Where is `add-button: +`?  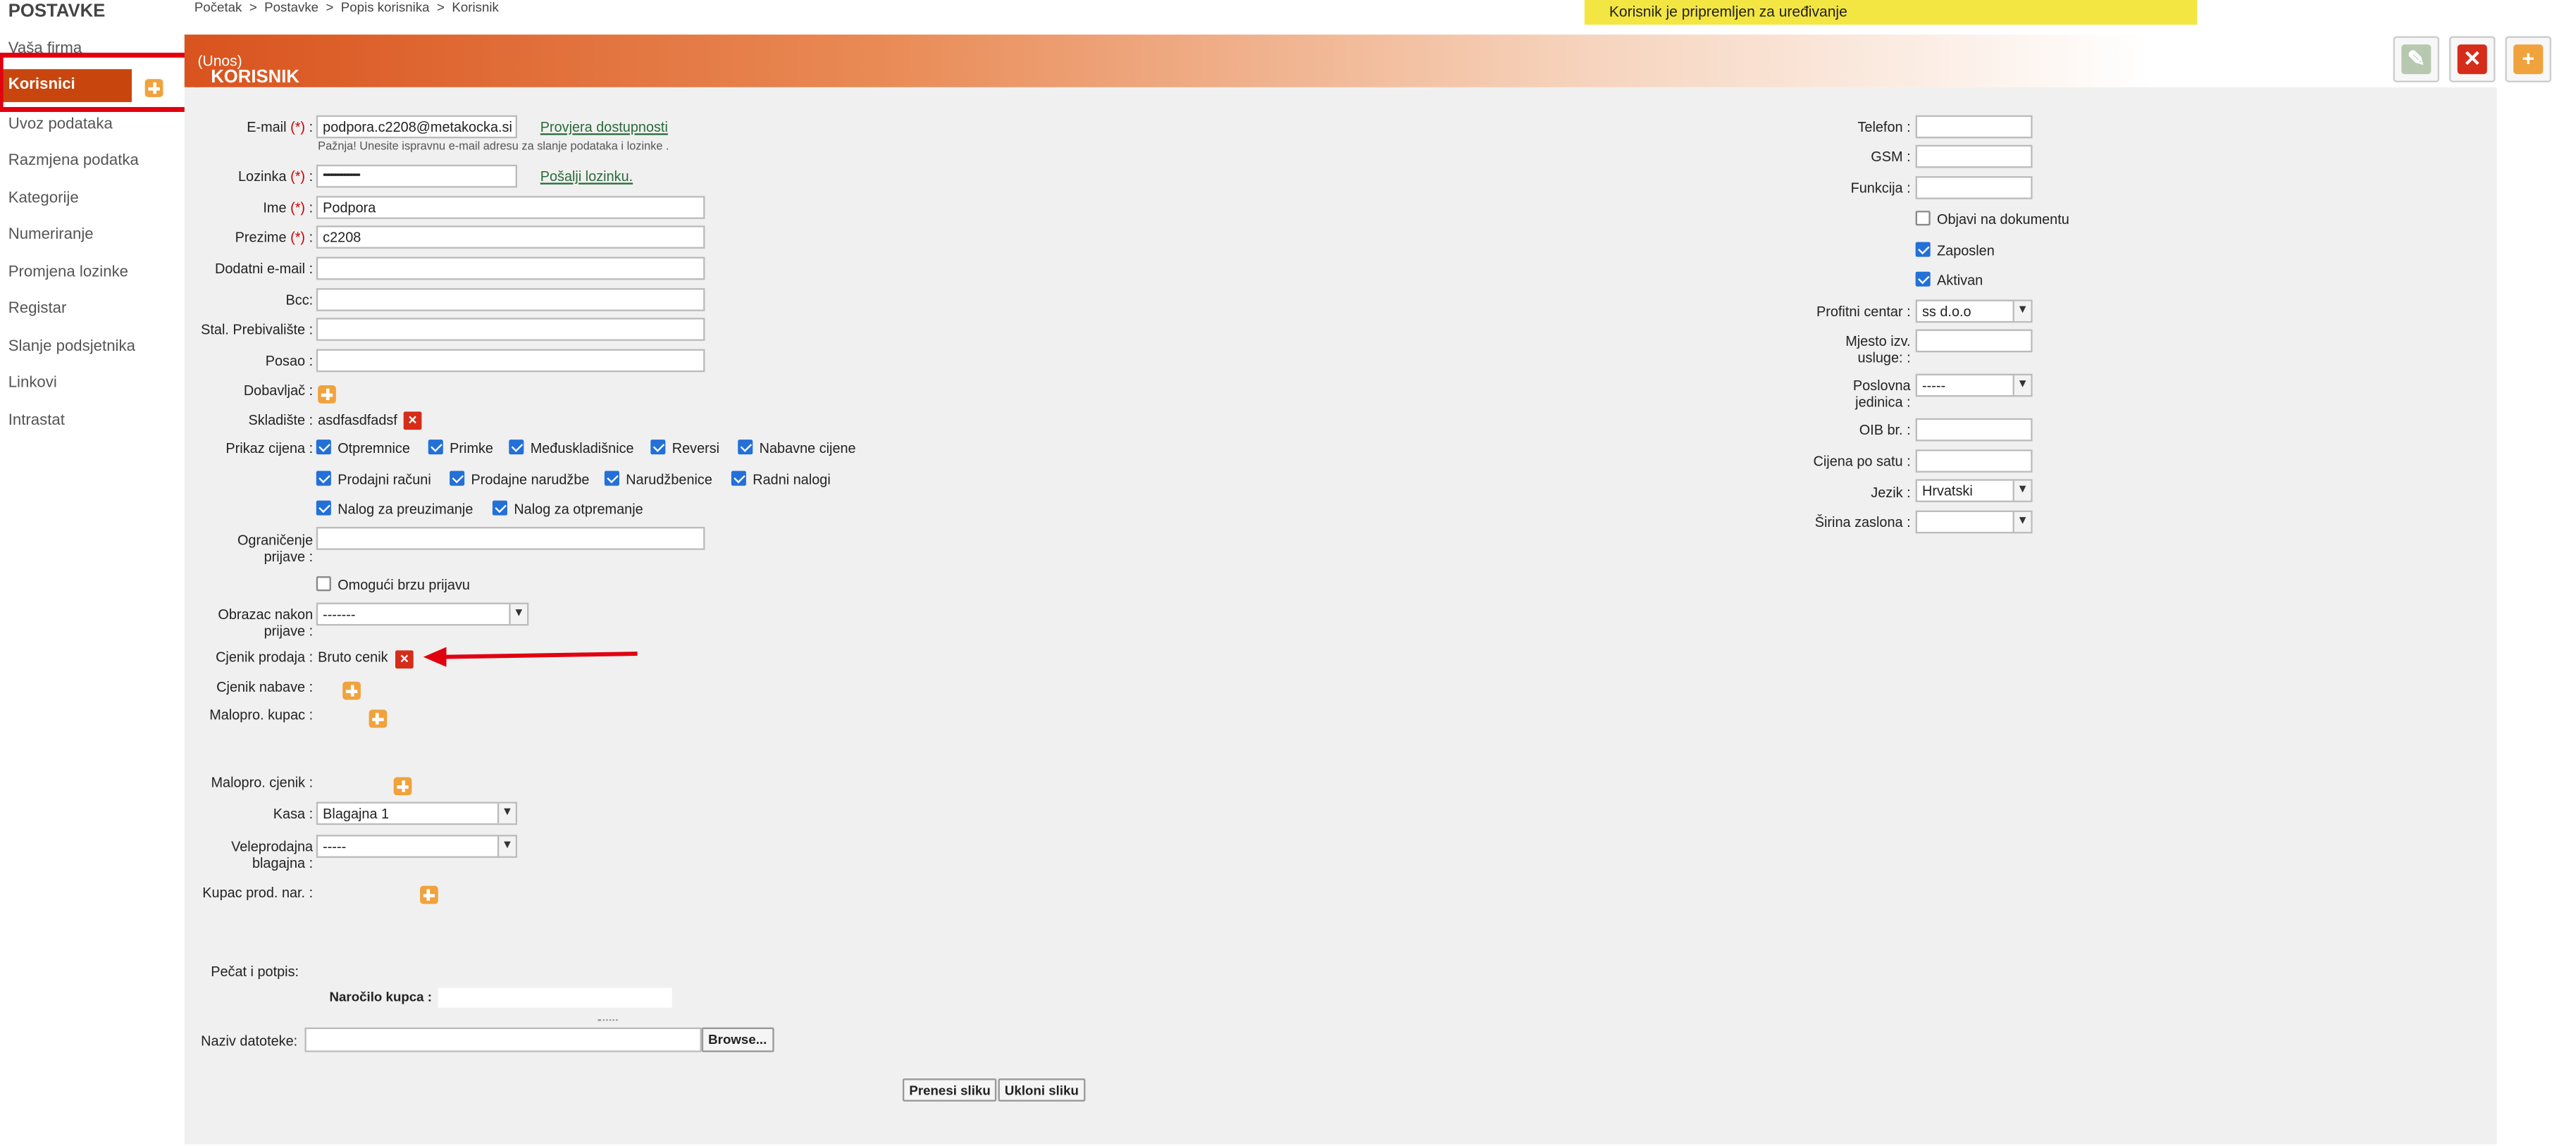 add-button: + is located at coordinates (2528, 59).